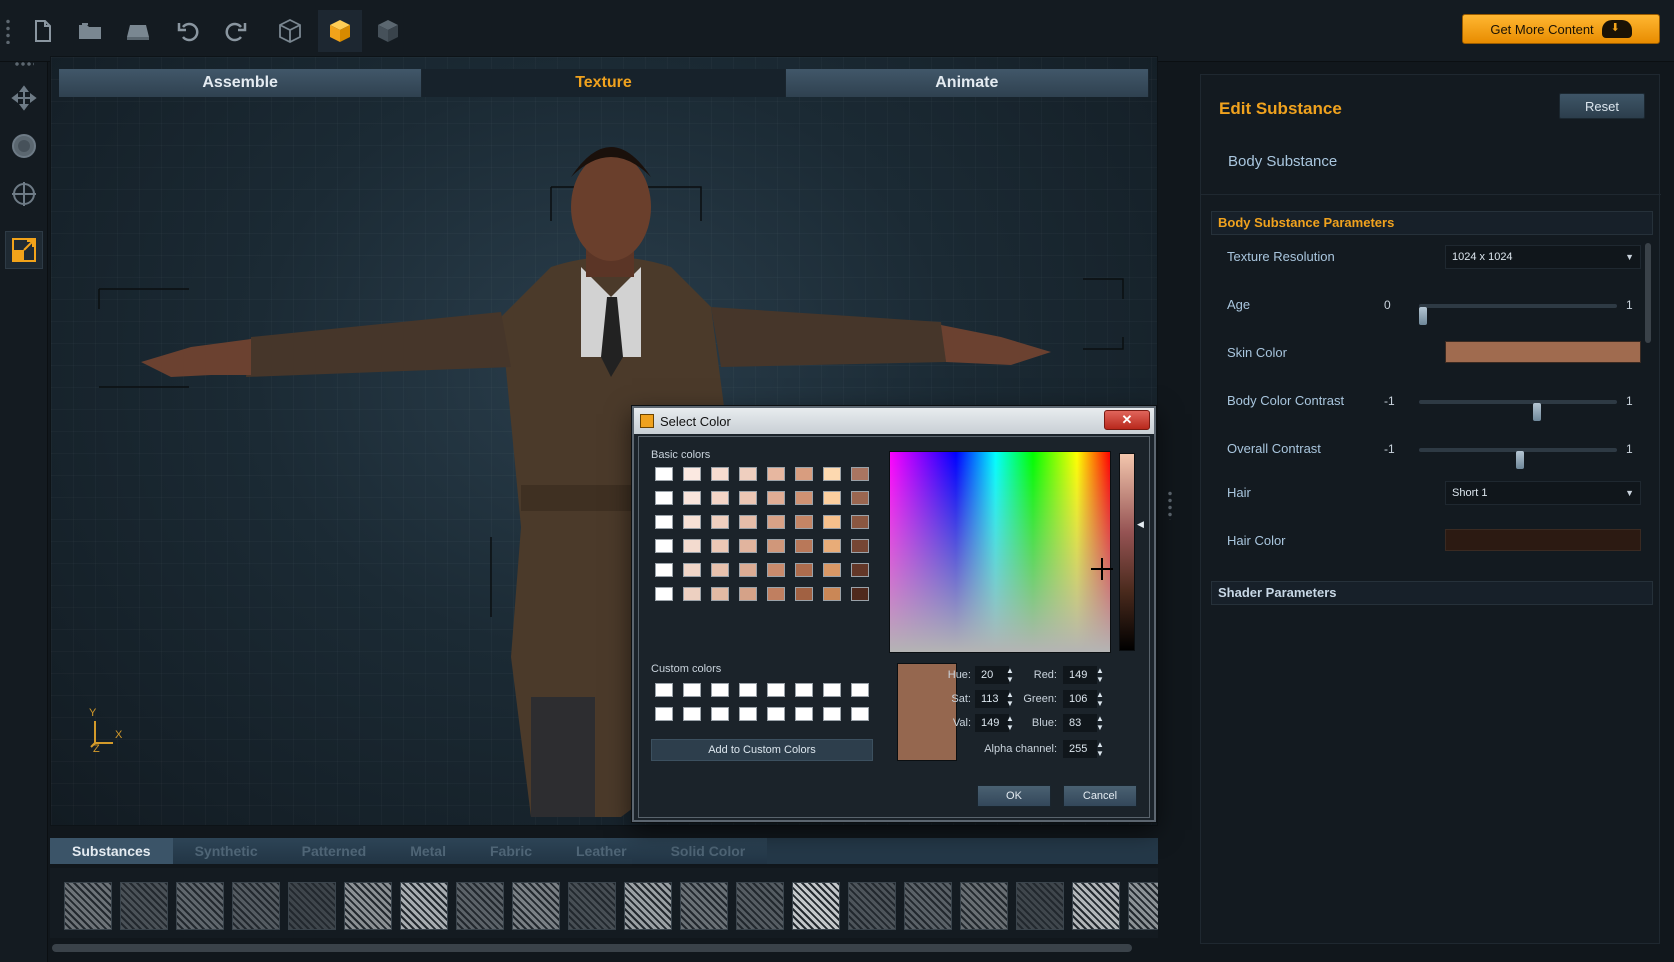 This screenshot has height=962, width=1674. I want to click on alpha-input: 255, so click(1080, 749).